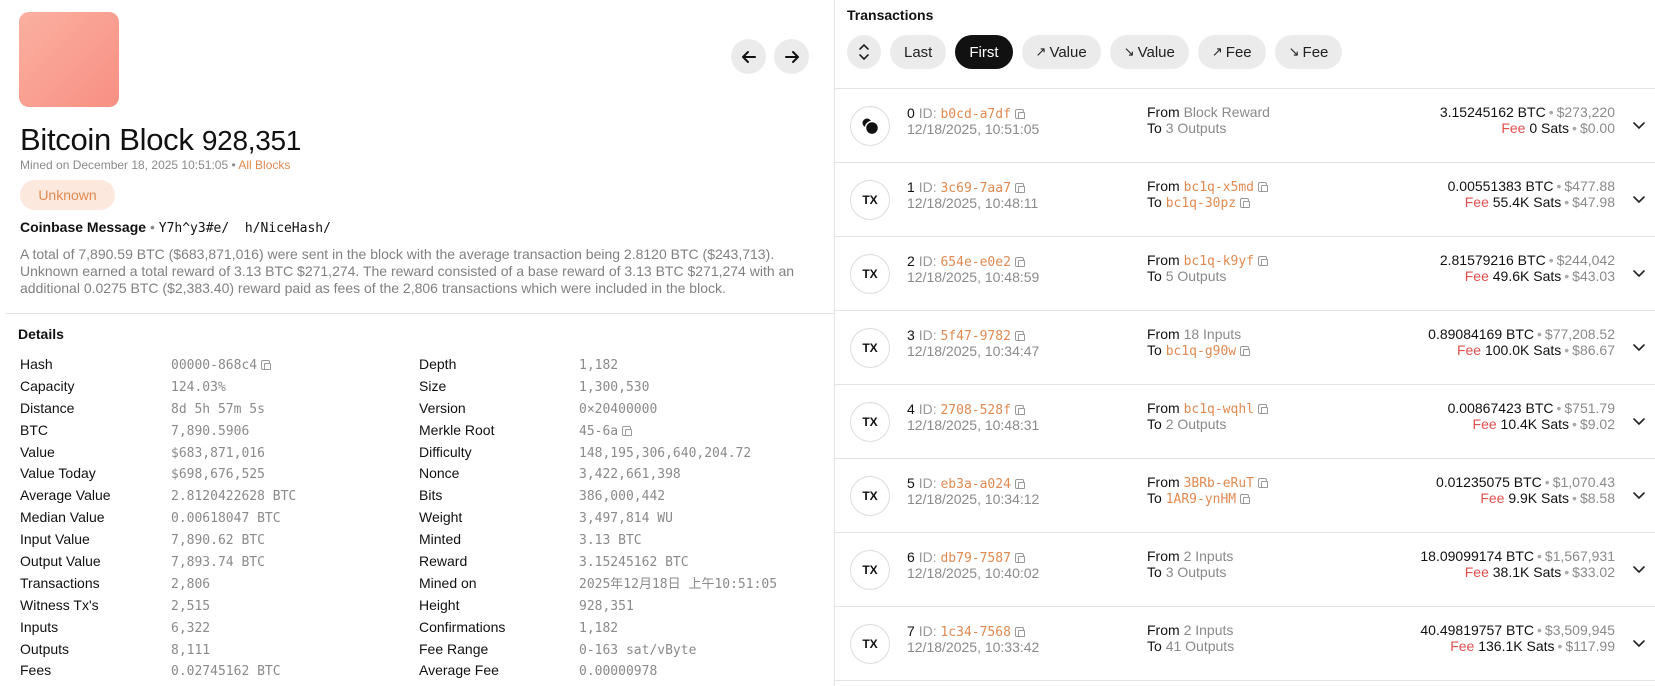 The width and height of the screenshot is (1655, 686). I want to click on tx-id-link: b0cd-a7df, so click(975, 114).